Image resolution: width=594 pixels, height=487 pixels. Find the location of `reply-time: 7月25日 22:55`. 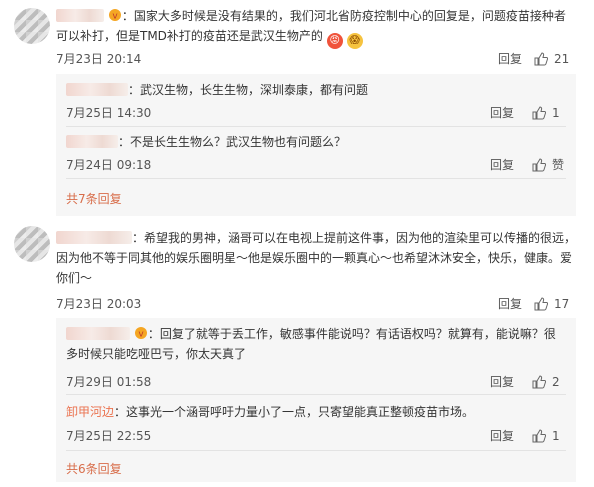

reply-time: 7月25日 22:55 is located at coordinates (109, 436).